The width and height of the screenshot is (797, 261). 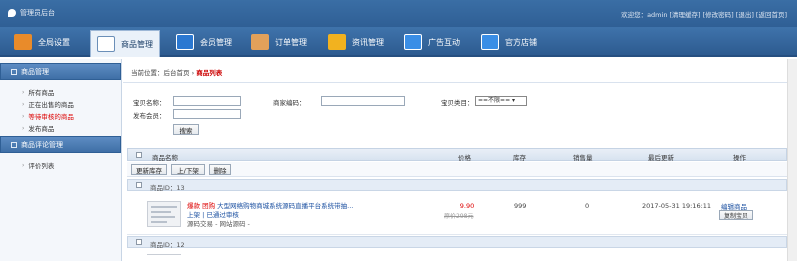 I want to click on breadcrumb: 当前位置：后台首页 › 商品列表, so click(x=176, y=72).